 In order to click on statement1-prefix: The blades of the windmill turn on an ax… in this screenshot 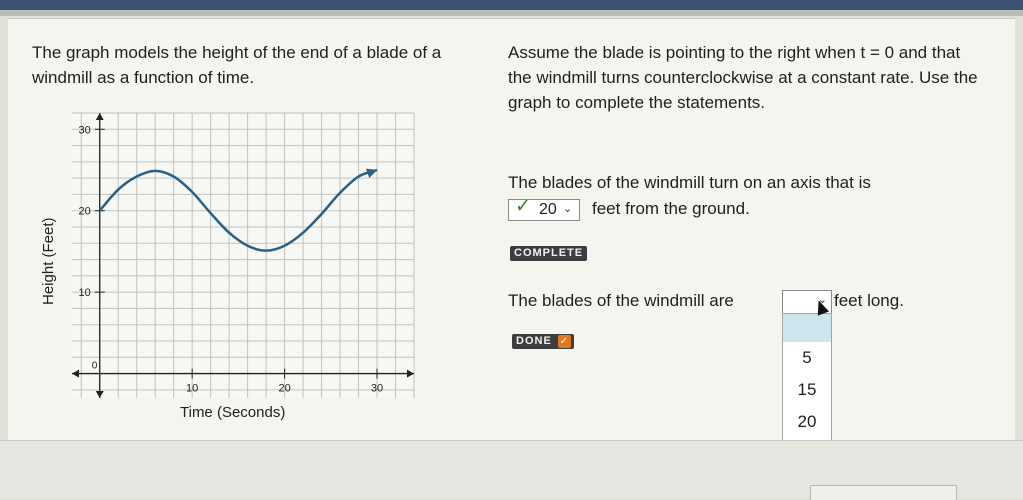, I will do `click(689, 182)`.